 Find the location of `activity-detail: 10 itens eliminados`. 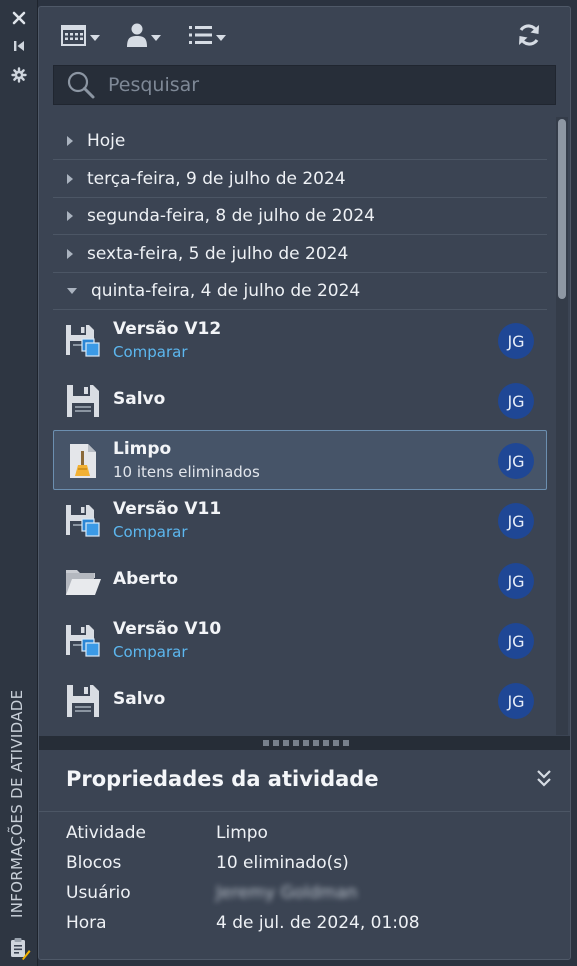

activity-detail: 10 itens eliminados is located at coordinates (186, 472).